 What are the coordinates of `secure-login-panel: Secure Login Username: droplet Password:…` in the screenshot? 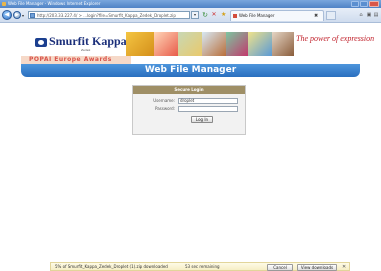 It's located at (189, 110).